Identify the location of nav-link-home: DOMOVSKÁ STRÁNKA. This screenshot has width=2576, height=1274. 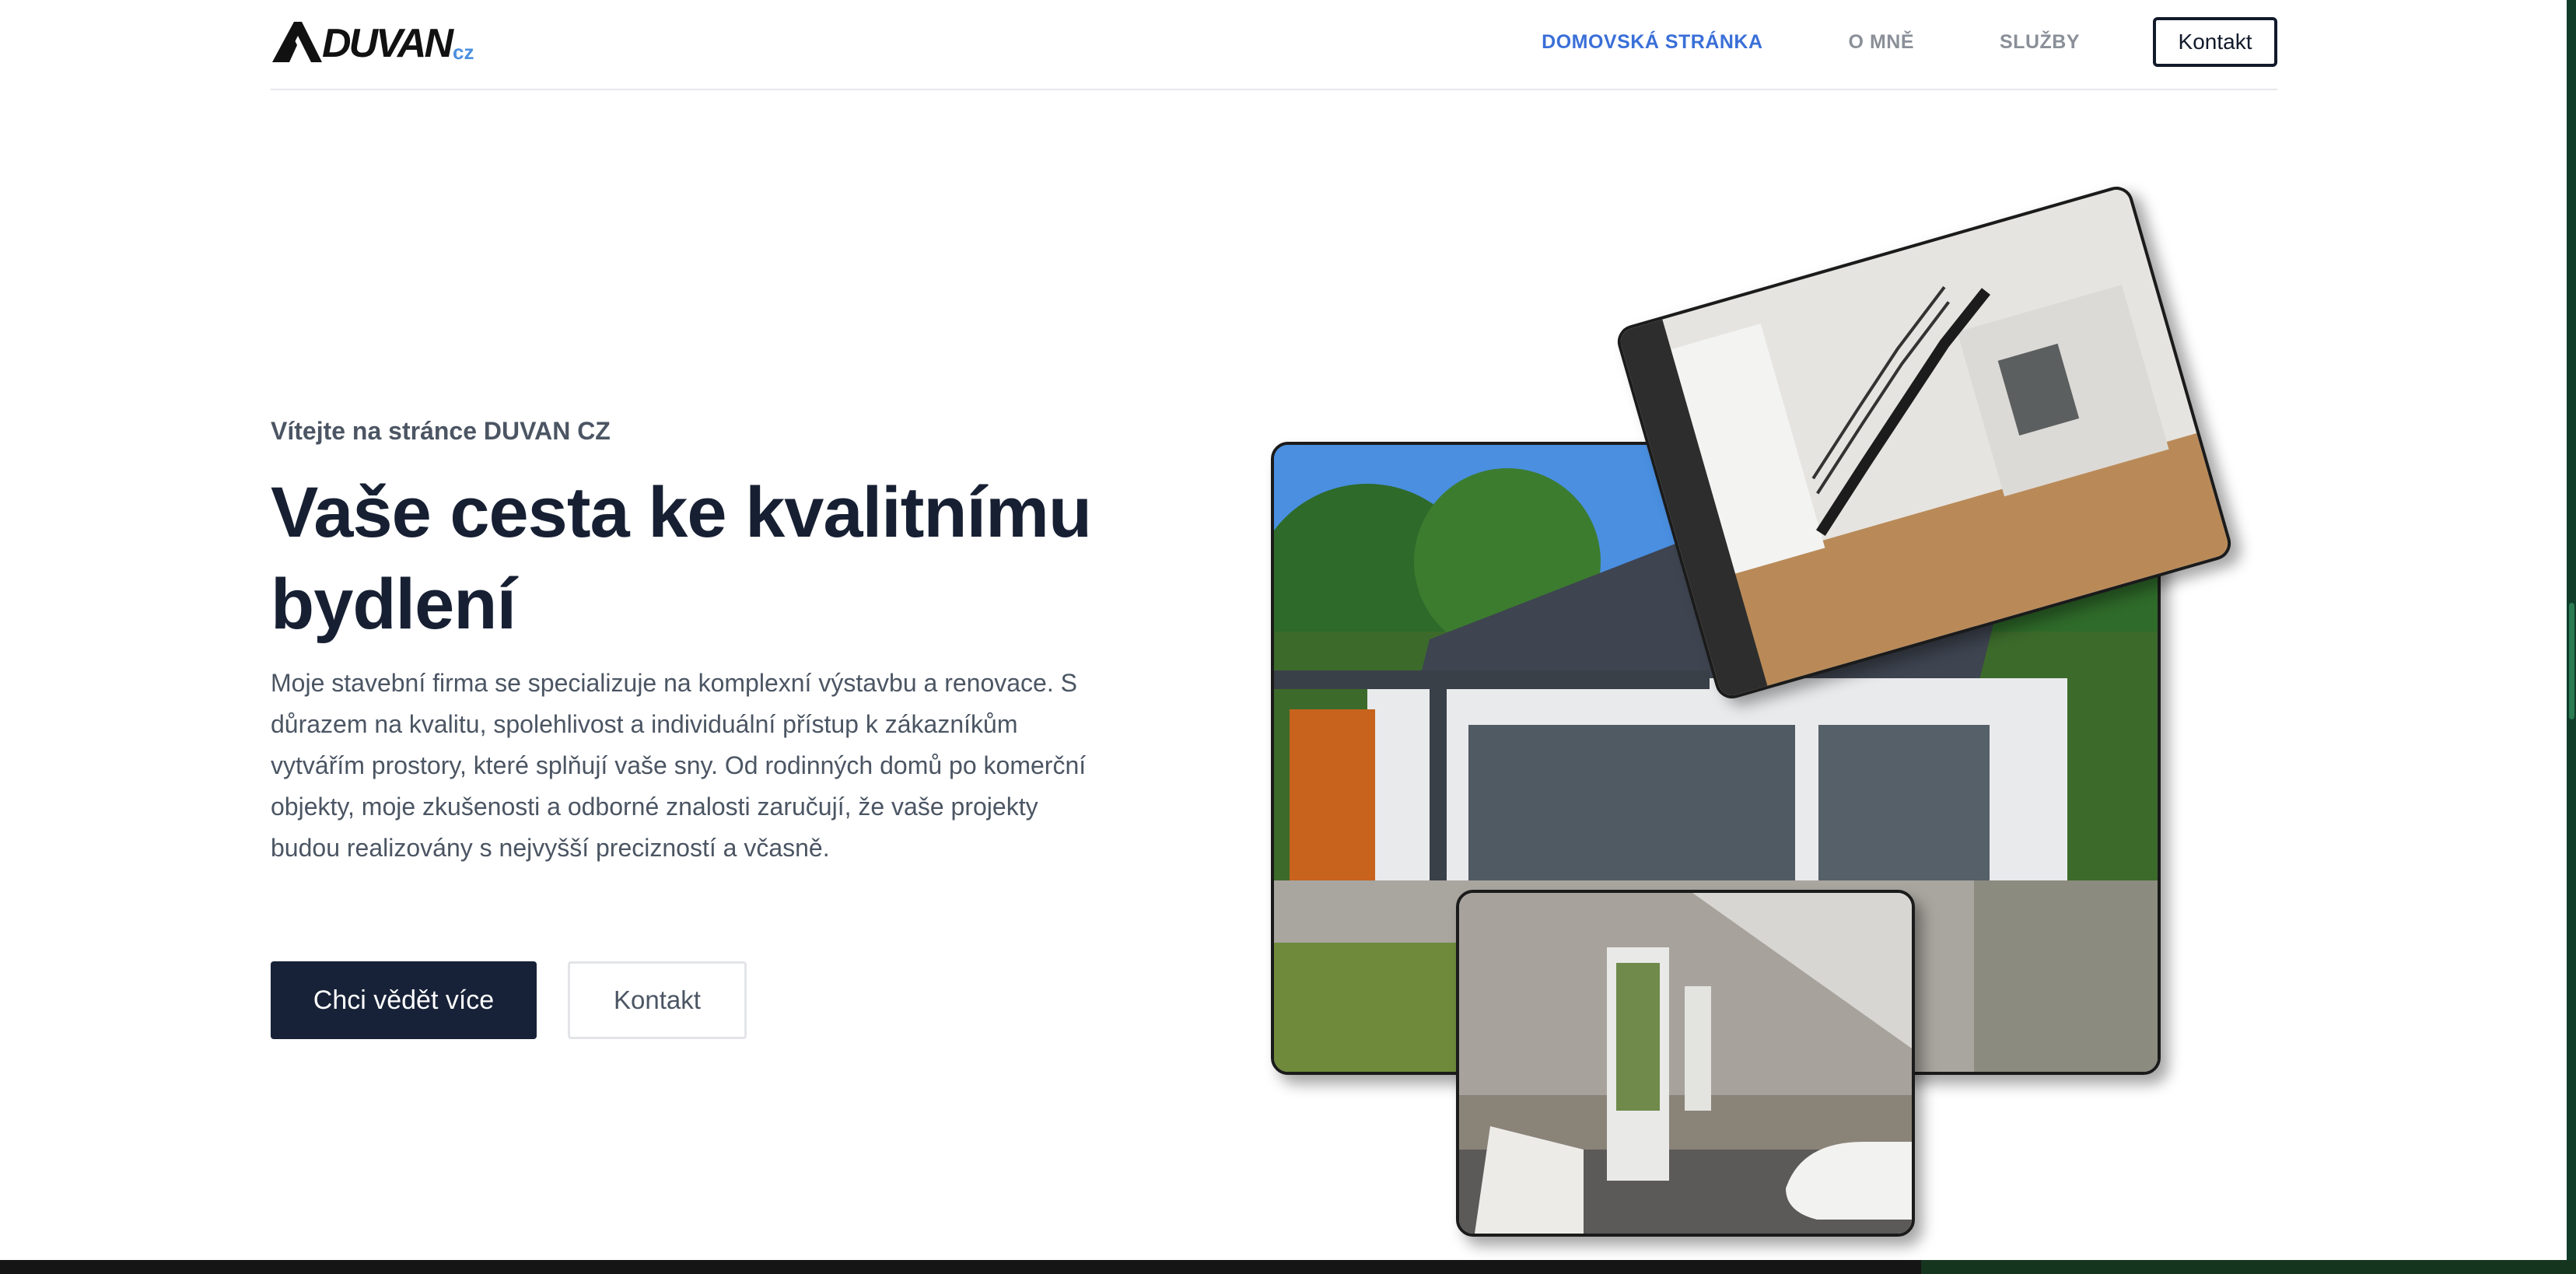
(1652, 42).